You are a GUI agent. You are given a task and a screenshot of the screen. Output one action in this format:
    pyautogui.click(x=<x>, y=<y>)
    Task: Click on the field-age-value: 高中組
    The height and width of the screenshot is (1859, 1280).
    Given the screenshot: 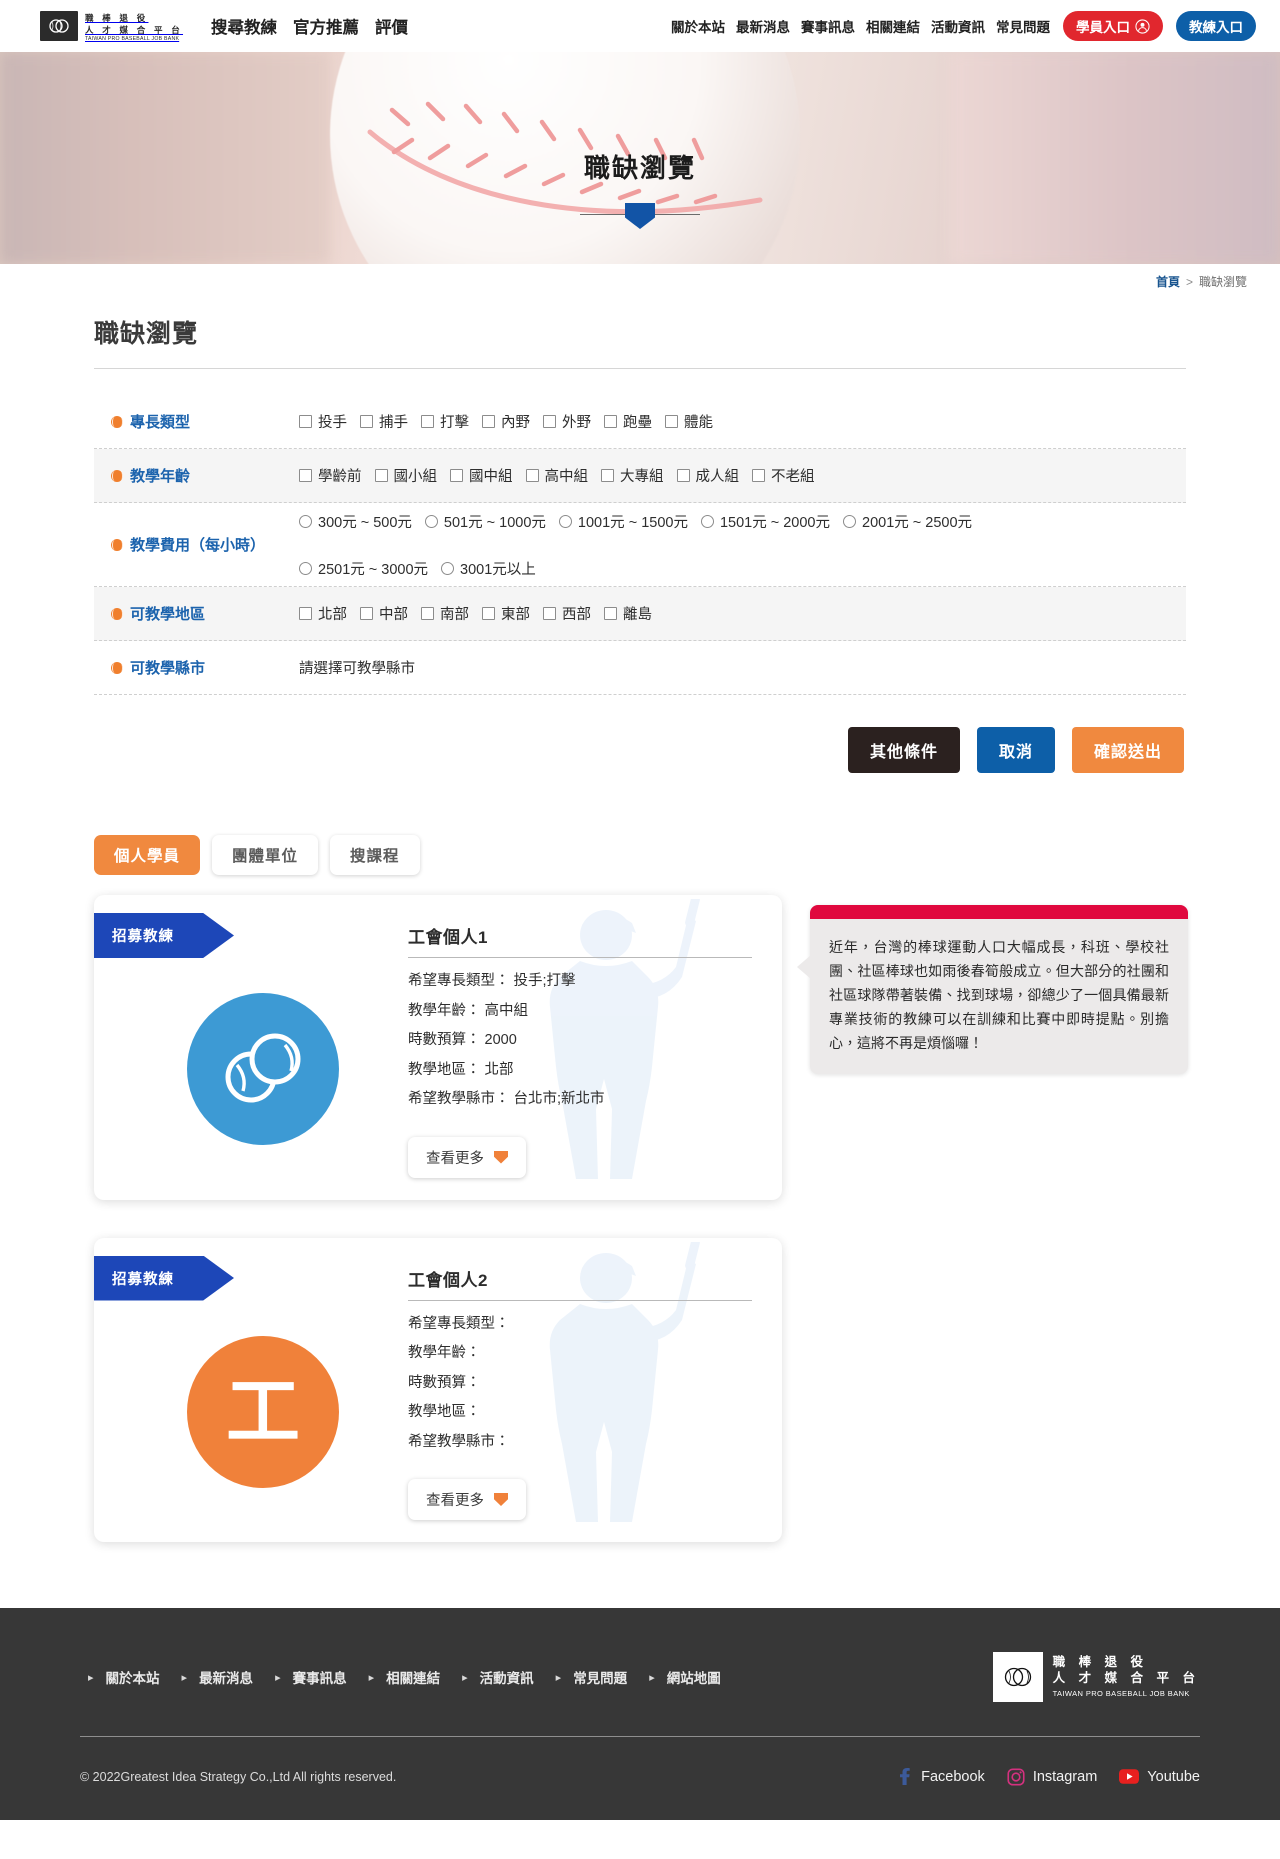 What is the action you would take?
    pyautogui.click(x=506, y=1010)
    